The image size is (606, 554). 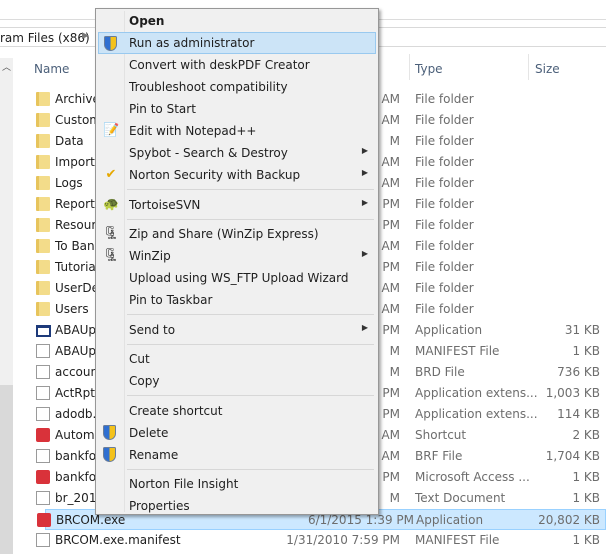 I want to click on file-name: Tutorial, so click(x=77, y=267).